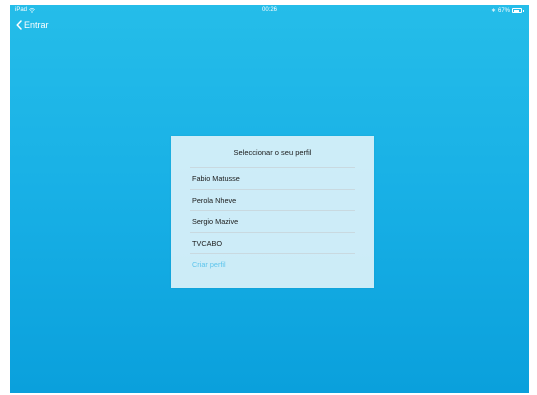 The height and width of the screenshot is (395, 537). What do you see at coordinates (272, 265) in the screenshot?
I see `create-profile-button: Criar perfil` at bounding box center [272, 265].